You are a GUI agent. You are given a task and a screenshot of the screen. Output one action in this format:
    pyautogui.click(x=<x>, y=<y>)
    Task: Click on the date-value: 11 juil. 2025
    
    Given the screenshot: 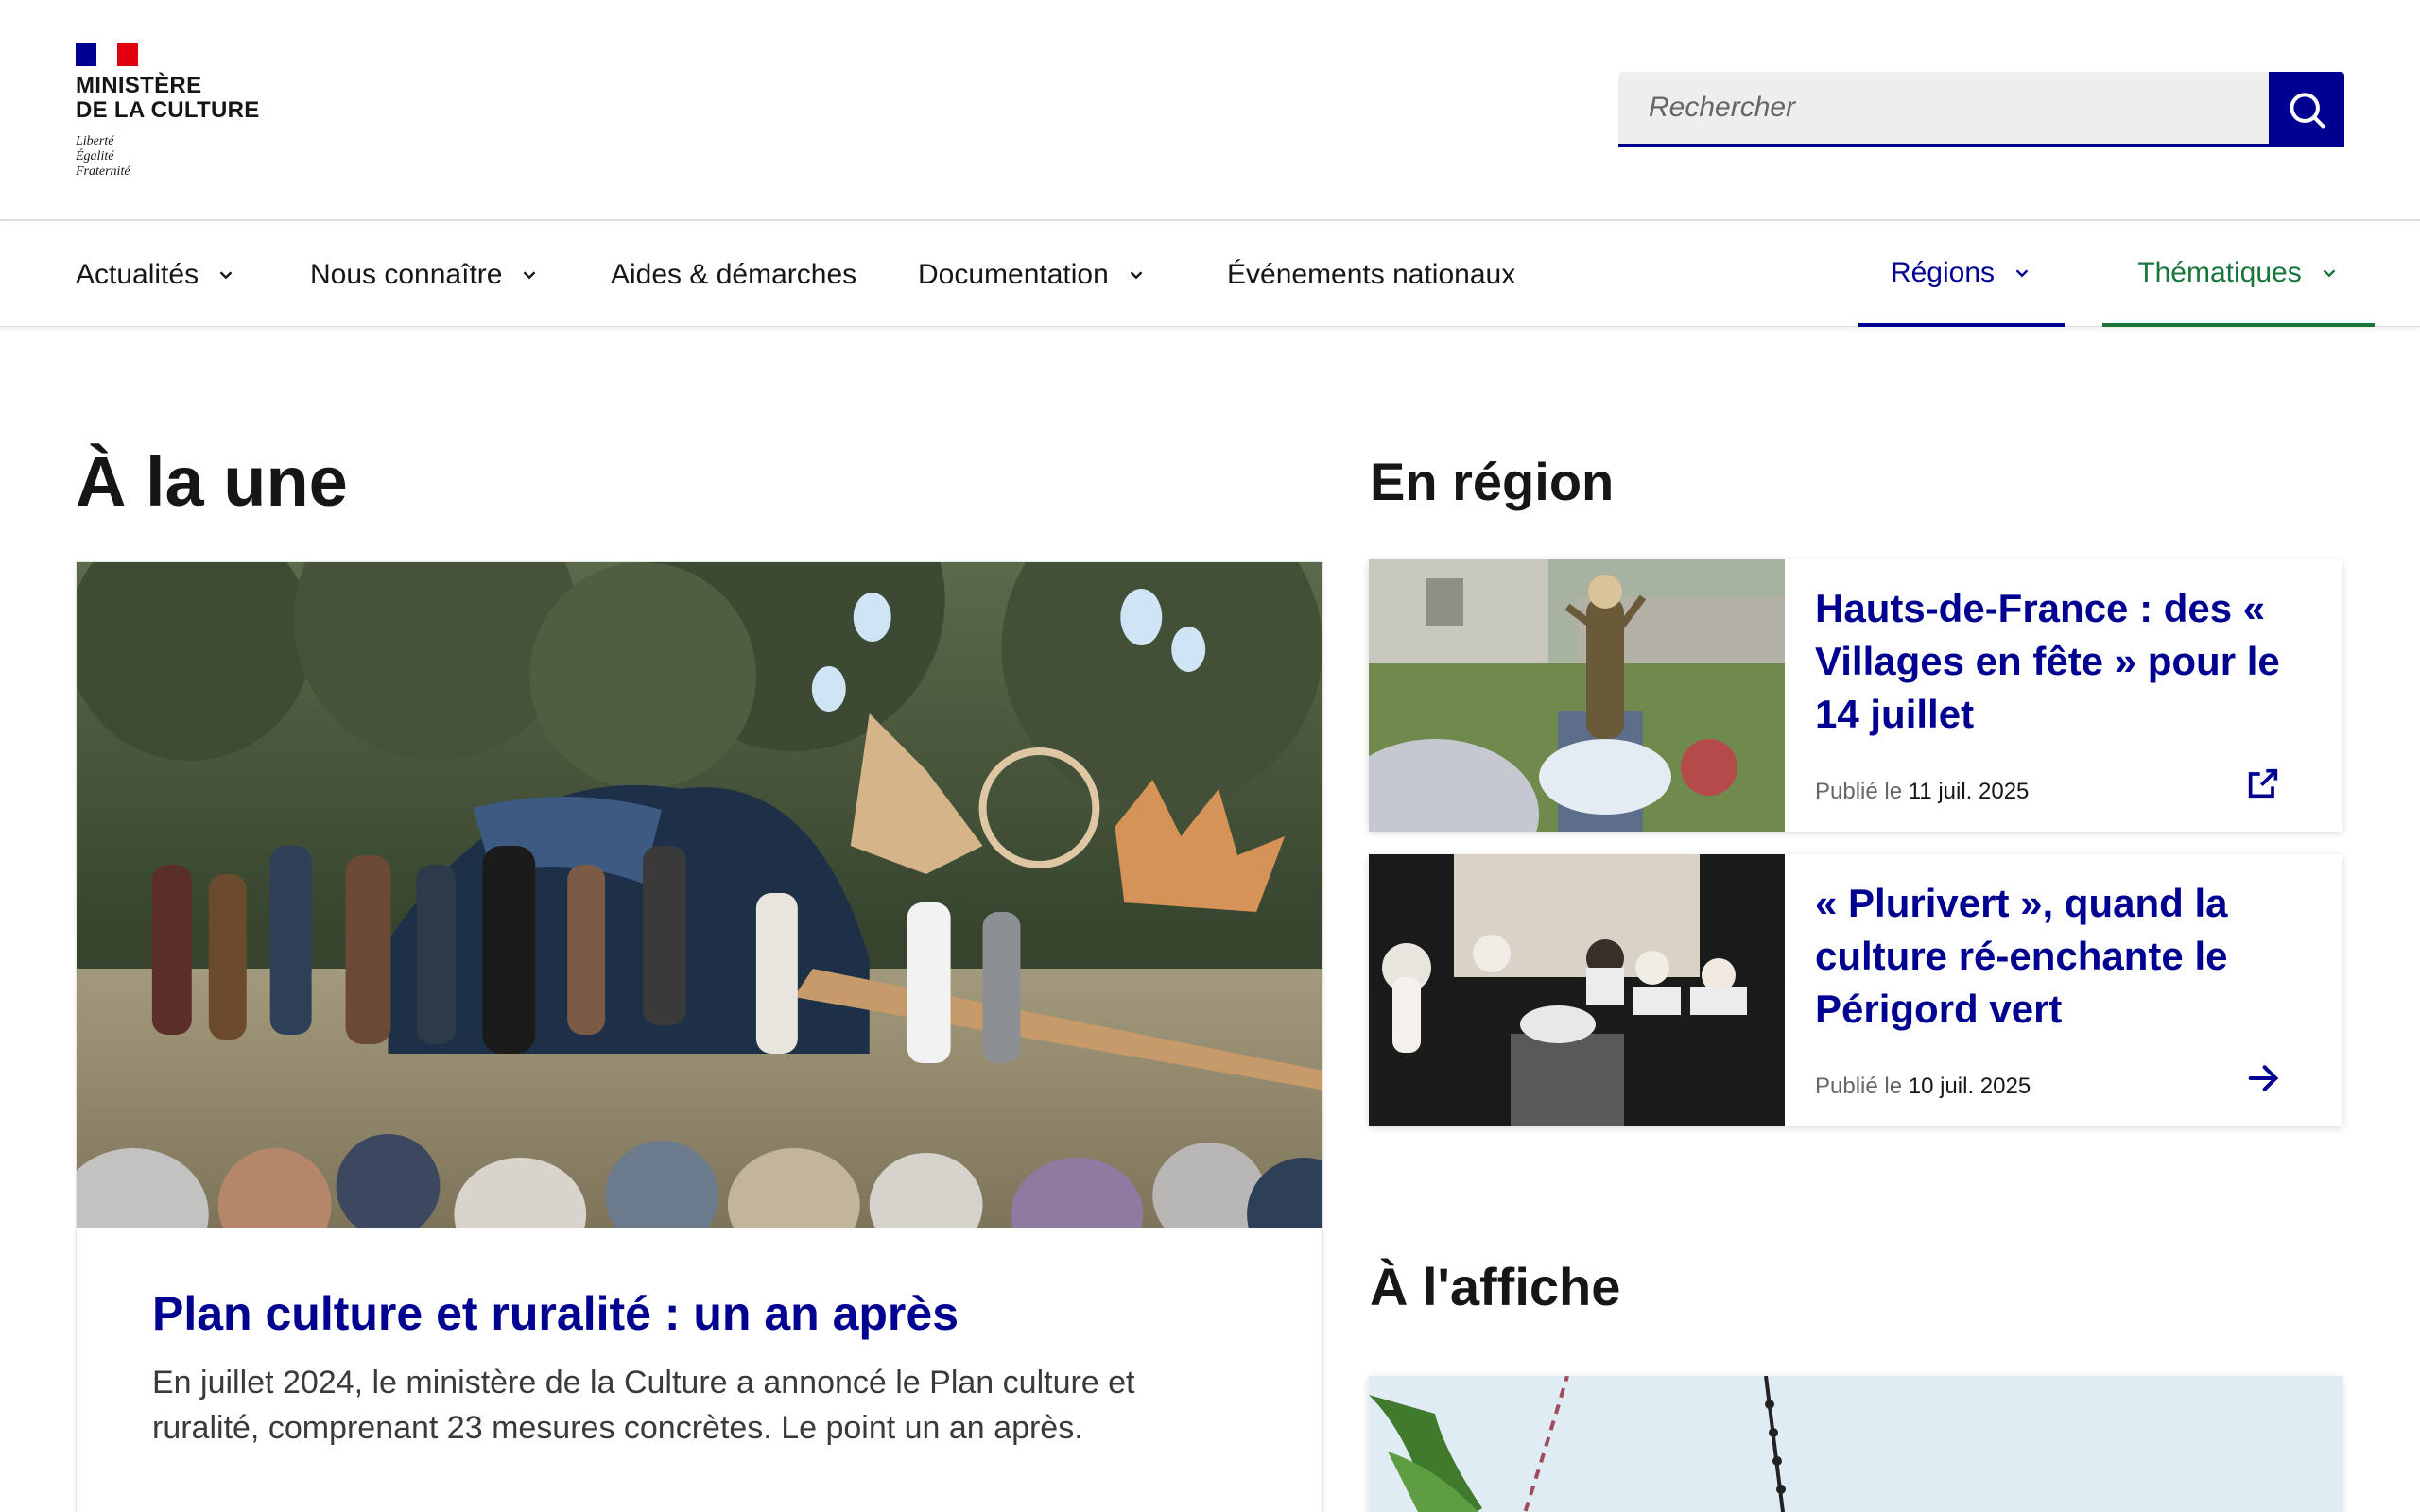 What is the action you would take?
    pyautogui.click(x=1969, y=791)
    